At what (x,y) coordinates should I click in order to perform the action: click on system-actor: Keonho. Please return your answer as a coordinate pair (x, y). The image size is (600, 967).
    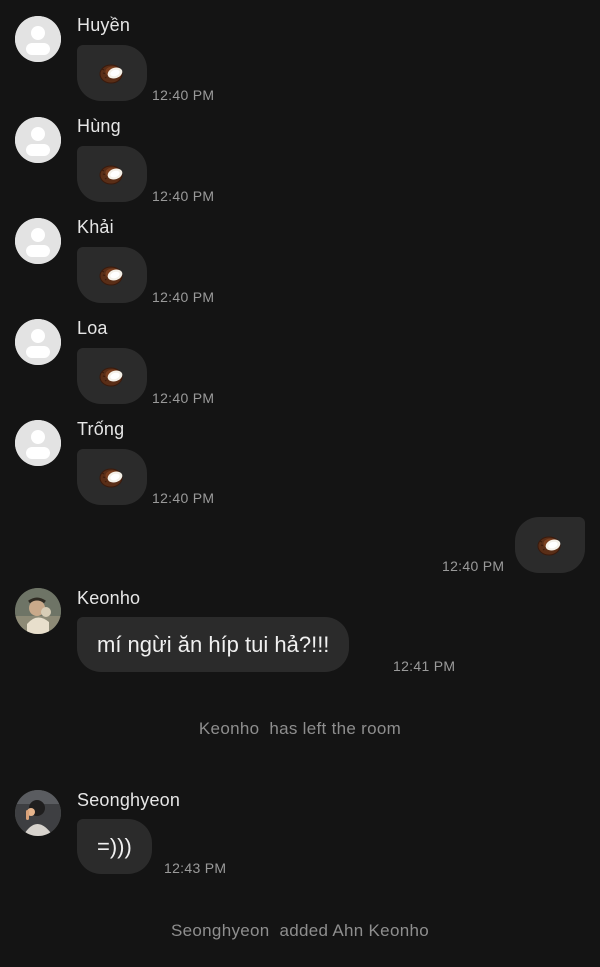
    Looking at the image, I should click on (229, 728).